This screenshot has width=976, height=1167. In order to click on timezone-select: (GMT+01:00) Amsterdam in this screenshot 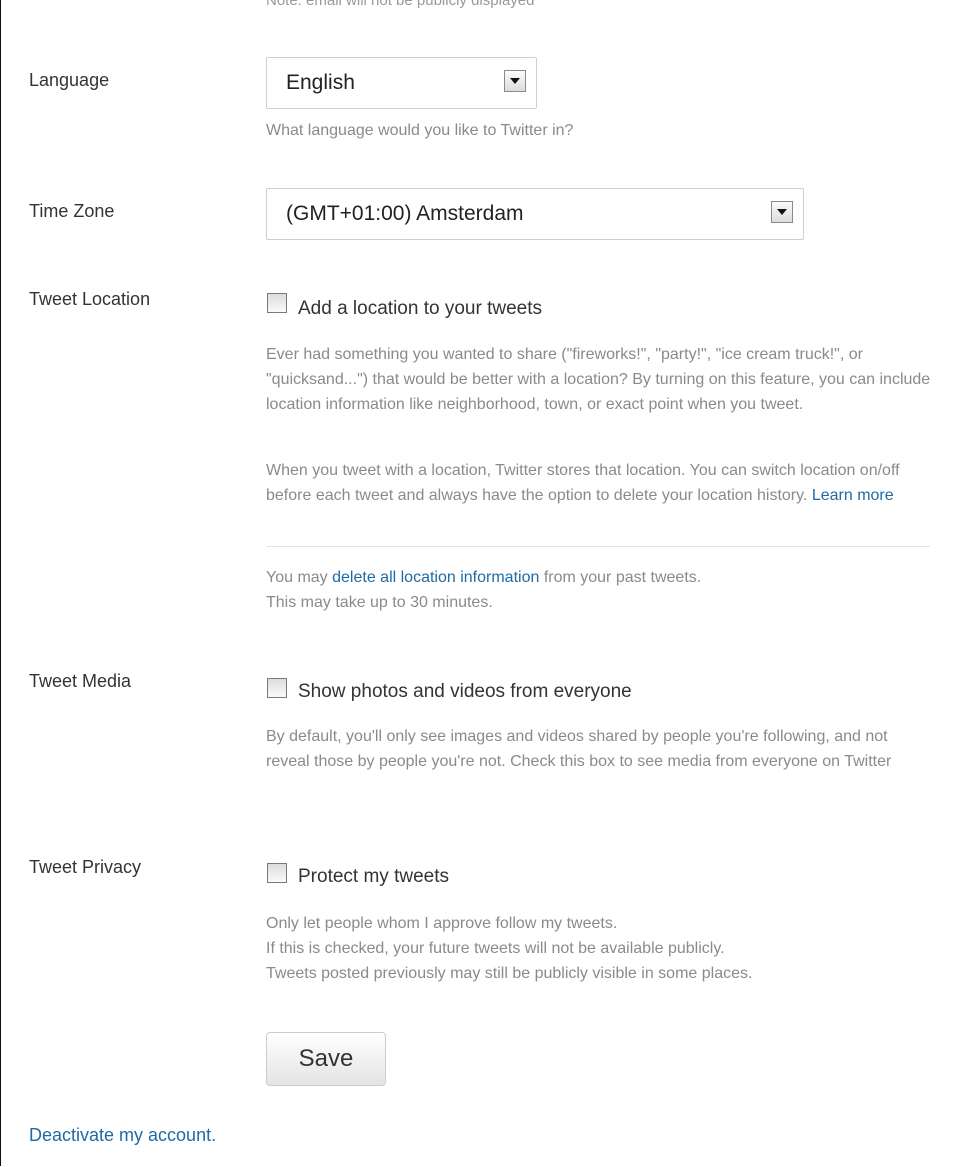, I will do `click(535, 214)`.